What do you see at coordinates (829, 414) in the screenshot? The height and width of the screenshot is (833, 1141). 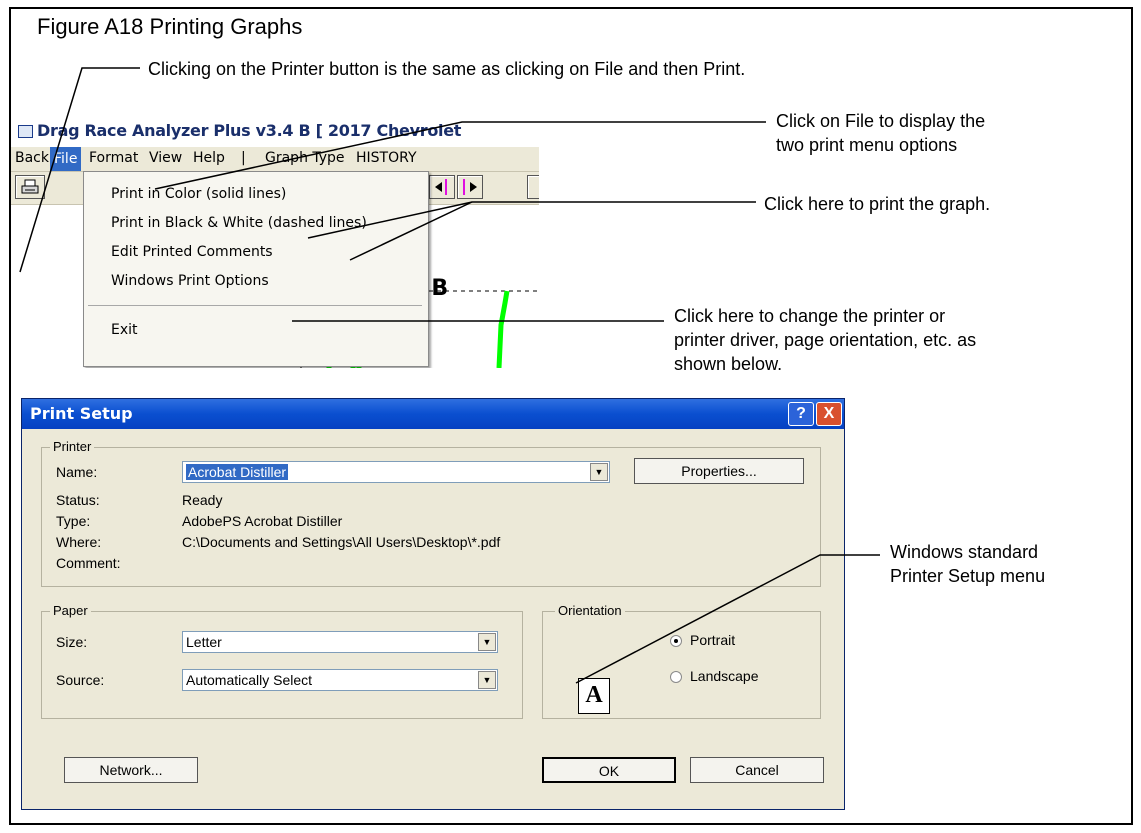 I see `close-icon: X` at bounding box center [829, 414].